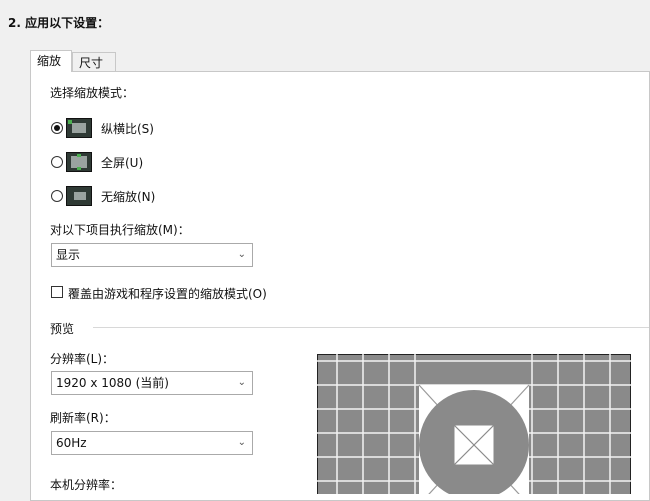  I want to click on preview-label: 预览, so click(62, 329).